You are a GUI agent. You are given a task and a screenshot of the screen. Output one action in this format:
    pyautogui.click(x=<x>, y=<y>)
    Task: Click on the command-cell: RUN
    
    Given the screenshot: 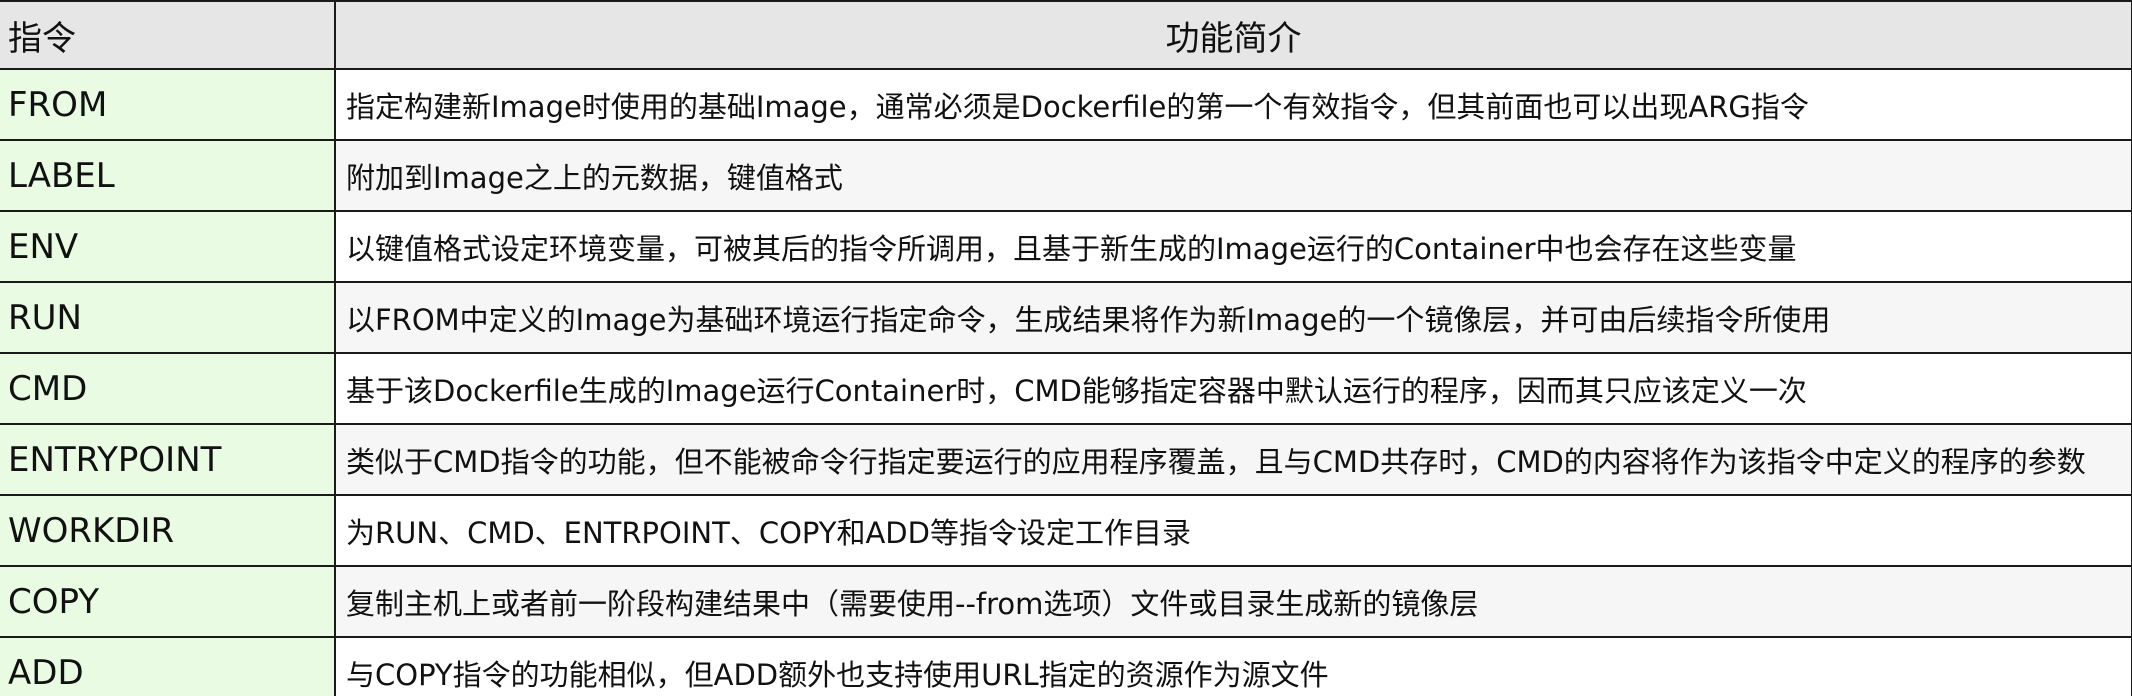 What is the action you would take?
    pyautogui.click(x=168, y=317)
    